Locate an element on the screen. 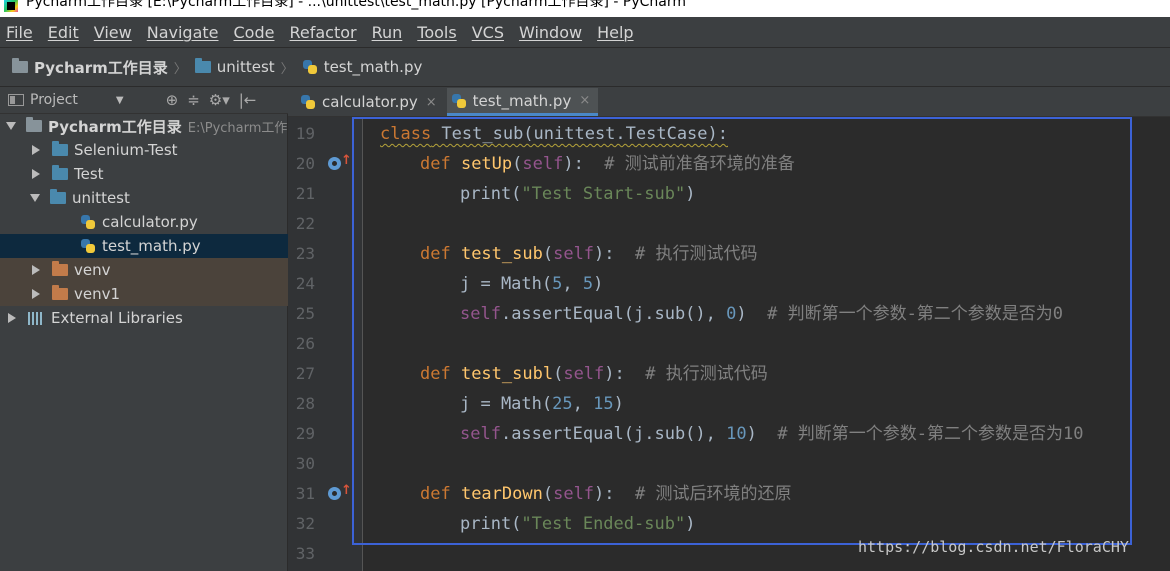  tree-item: Selenium-Test is located at coordinates (144, 150).